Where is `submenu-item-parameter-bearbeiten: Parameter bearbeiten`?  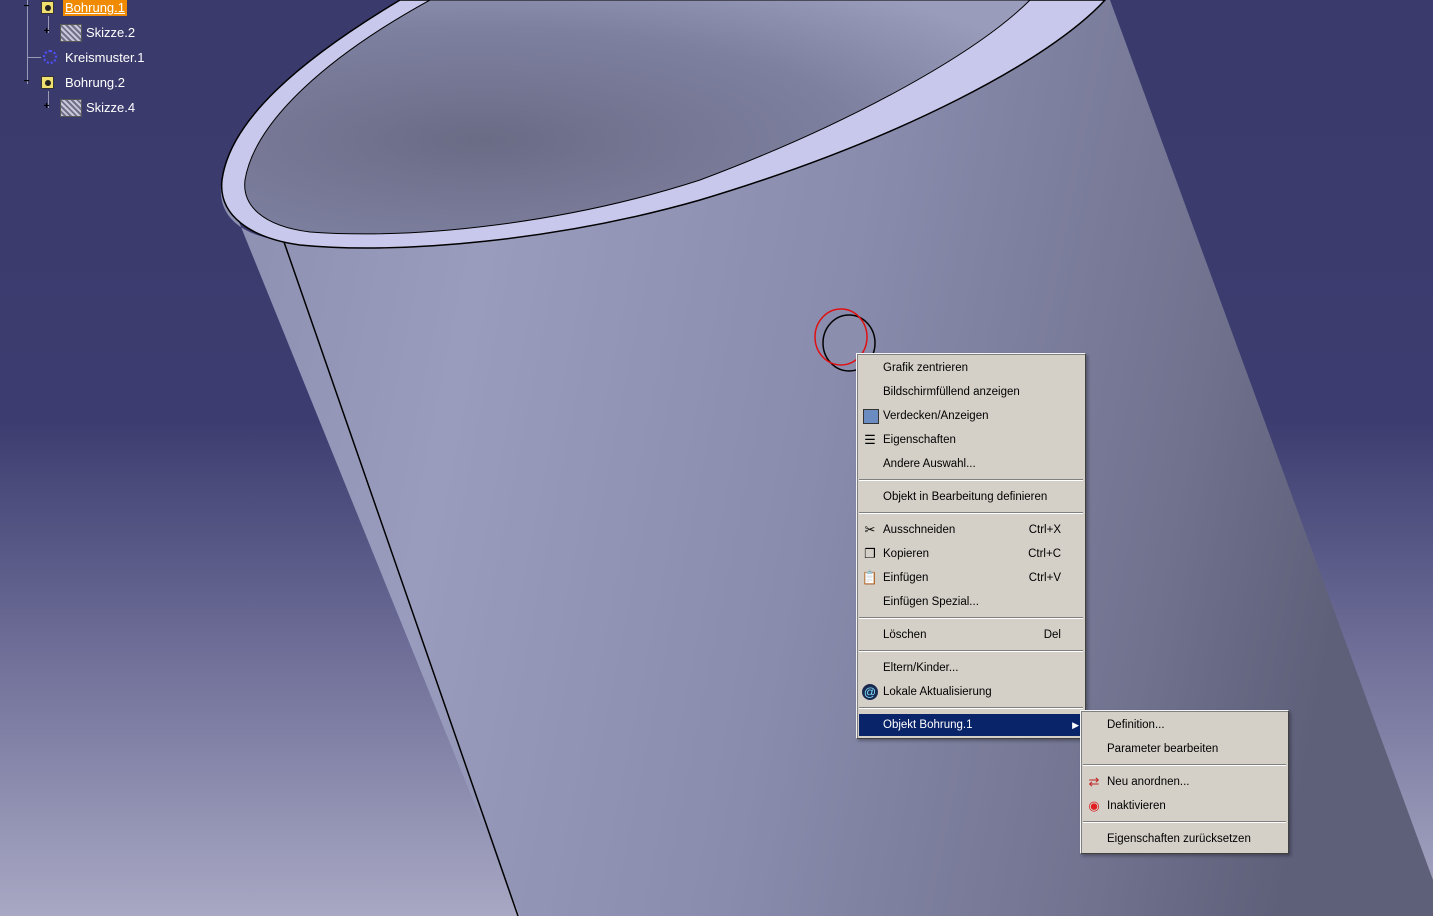
submenu-item-parameter-bearbeiten: Parameter bearbeiten is located at coordinates (1184, 749).